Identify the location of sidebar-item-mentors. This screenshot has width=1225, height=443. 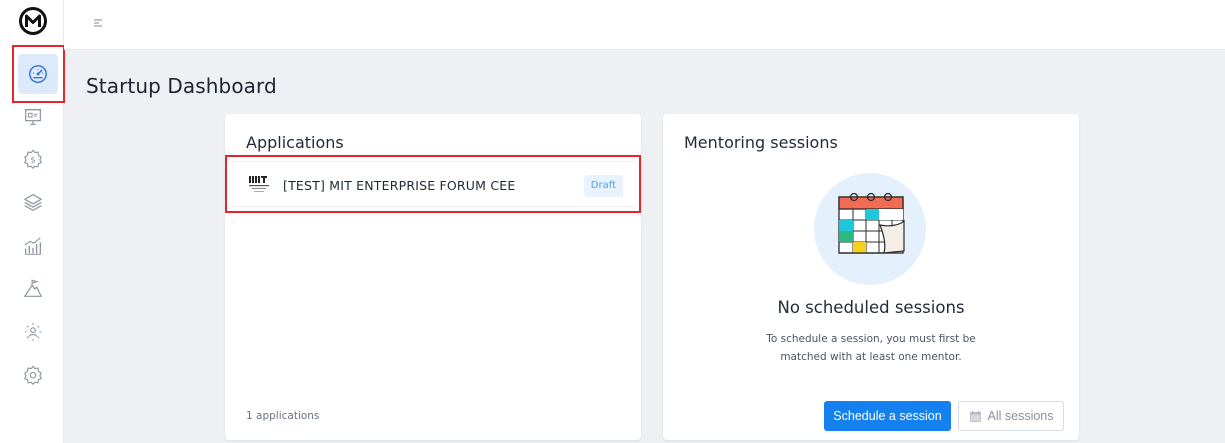
(33, 332).